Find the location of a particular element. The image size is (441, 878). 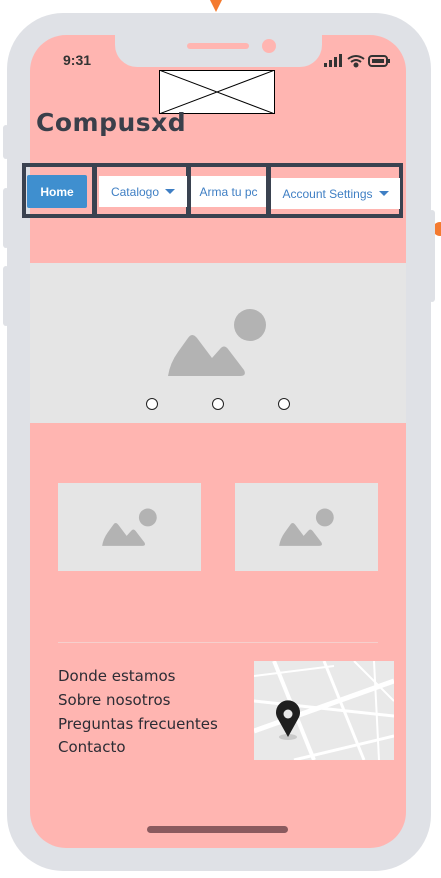

wifi-icon is located at coordinates (356, 61).